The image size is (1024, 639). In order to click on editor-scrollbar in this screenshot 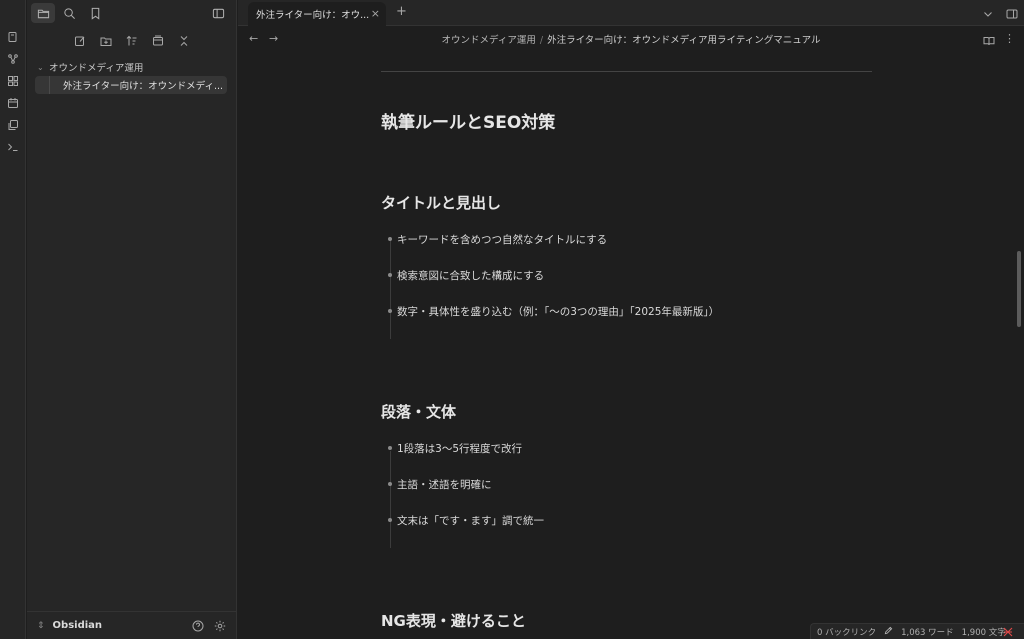, I will do `click(1019, 289)`.